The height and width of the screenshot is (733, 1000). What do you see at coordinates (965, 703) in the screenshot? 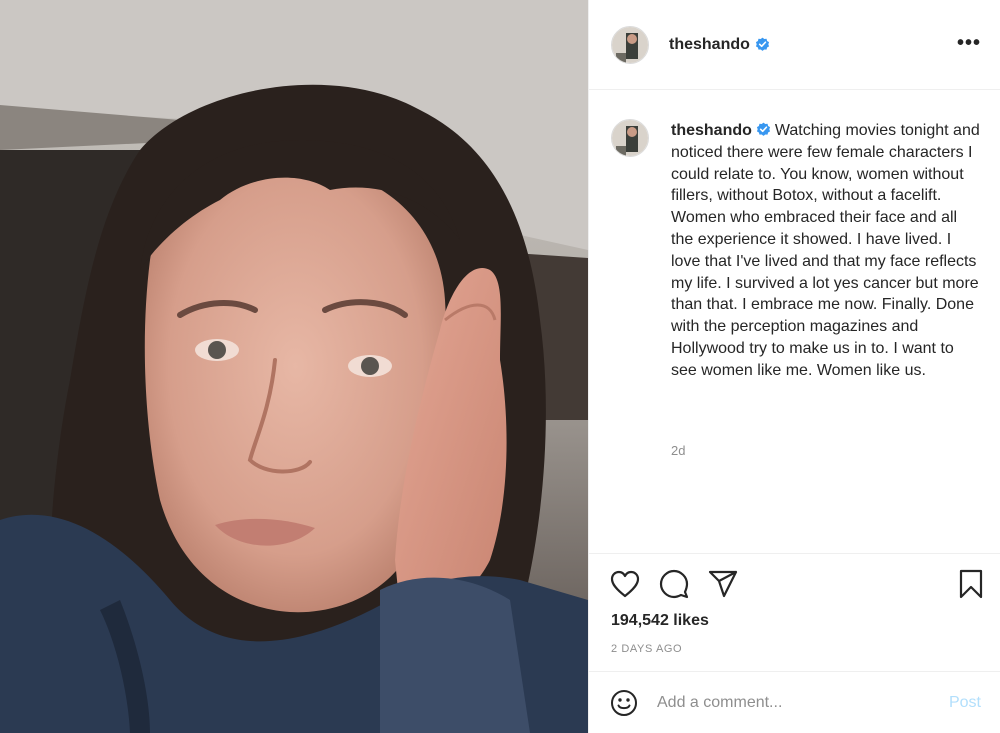
I see `post-button: Post` at bounding box center [965, 703].